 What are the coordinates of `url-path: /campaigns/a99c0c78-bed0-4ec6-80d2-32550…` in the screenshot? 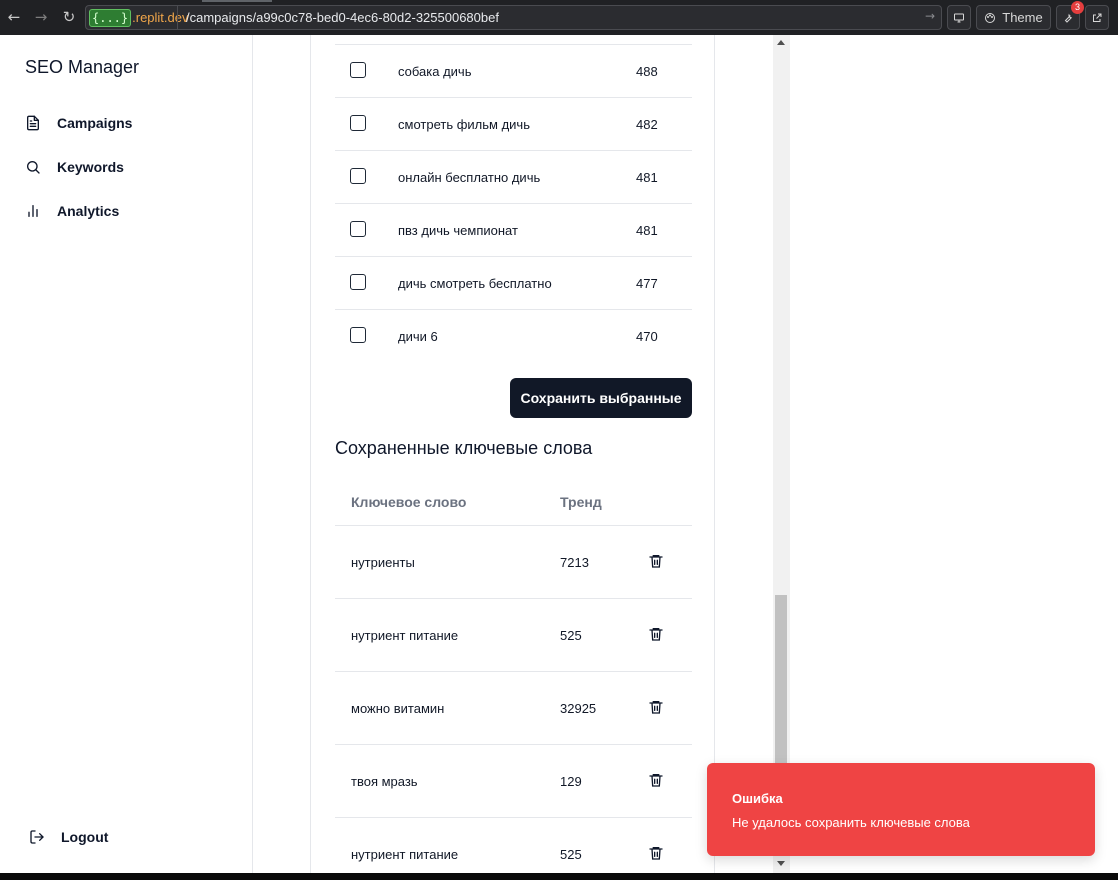 It's located at (342, 17).